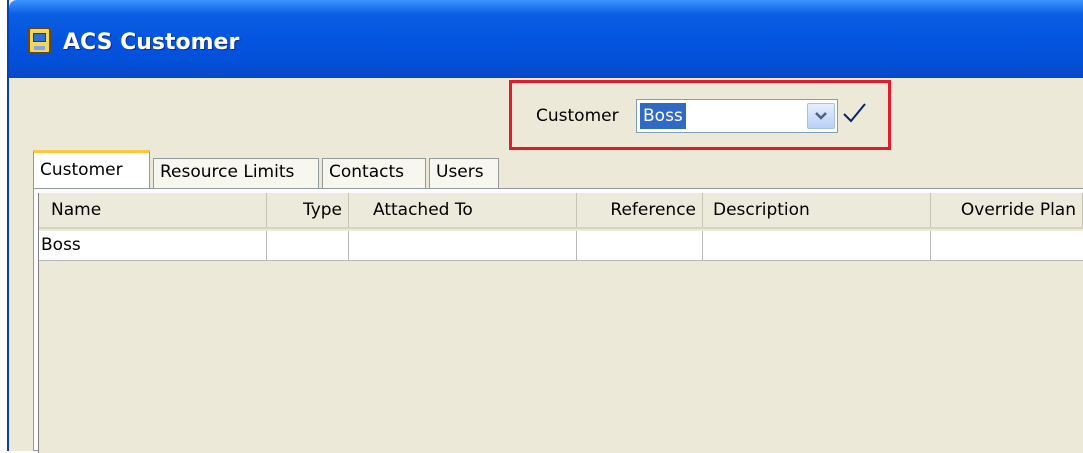 The image size is (1083, 453). I want to click on cell-reference, so click(640, 245).